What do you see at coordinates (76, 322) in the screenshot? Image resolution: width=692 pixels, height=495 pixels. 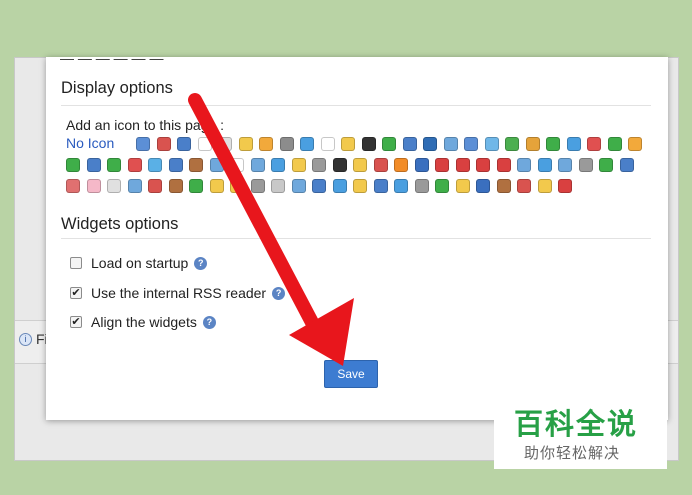 I see `checkbox-align-widgets: ✔` at bounding box center [76, 322].